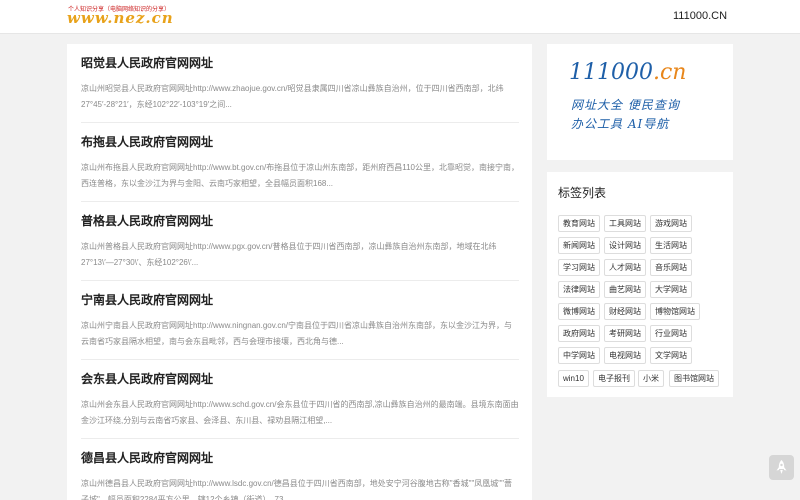  Describe the element at coordinates (675, 311) in the screenshot. I see `tag-item: 博物馆网站` at that location.